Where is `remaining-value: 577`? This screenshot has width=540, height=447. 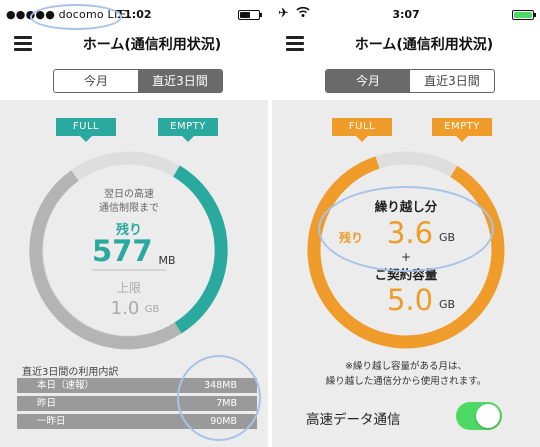 remaining-value: 577 is located at coordinates (122, 251).